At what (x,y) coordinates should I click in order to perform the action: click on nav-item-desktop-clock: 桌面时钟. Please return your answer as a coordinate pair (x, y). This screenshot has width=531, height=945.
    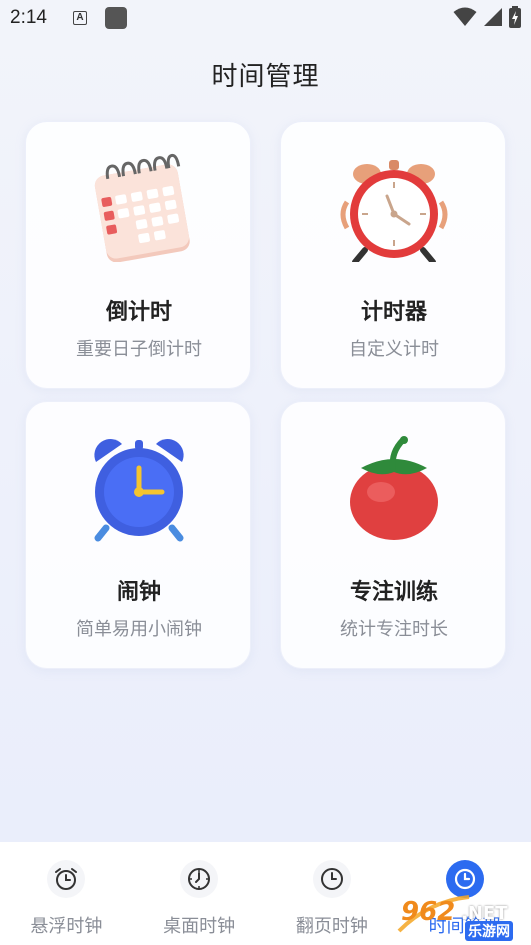
    Looking at the image, I should click on (199, 893).